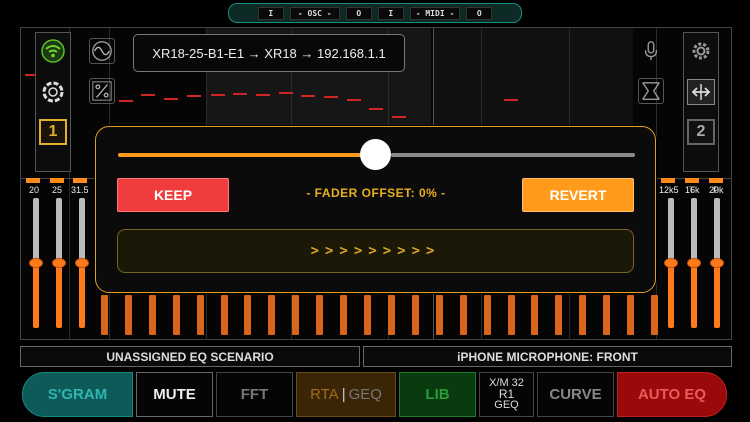 Image resolution: width=750 pixels, height=422 pixels. I want to click on wifi-icon, so click(53, 51).